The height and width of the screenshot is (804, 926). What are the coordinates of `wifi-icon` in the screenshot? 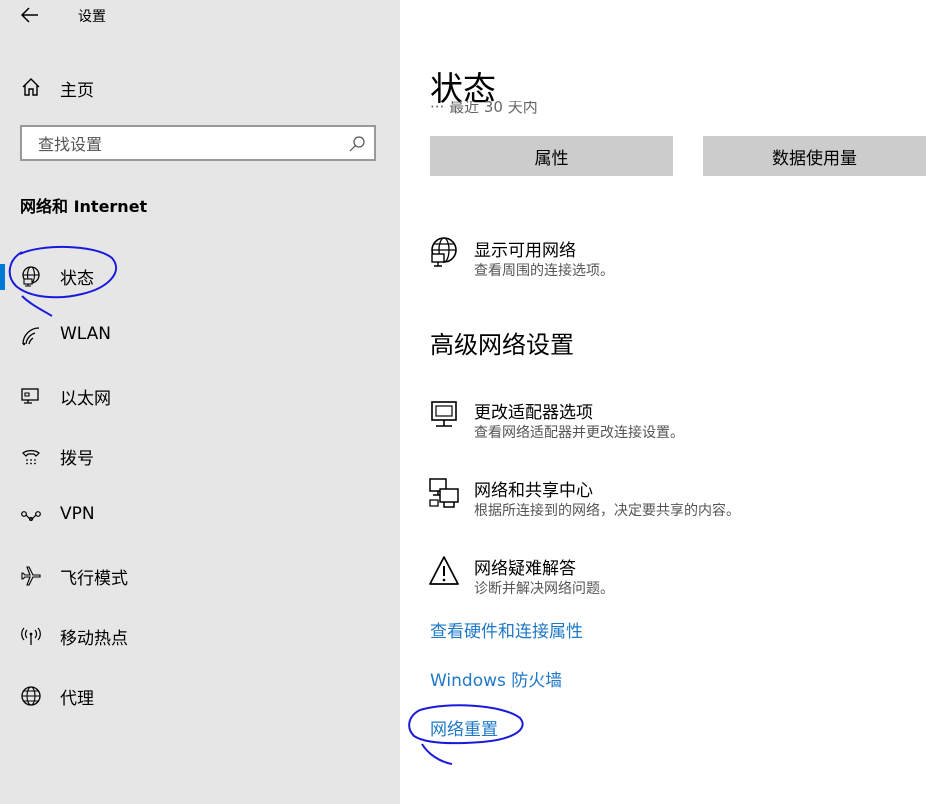 It's located at (31, 336).